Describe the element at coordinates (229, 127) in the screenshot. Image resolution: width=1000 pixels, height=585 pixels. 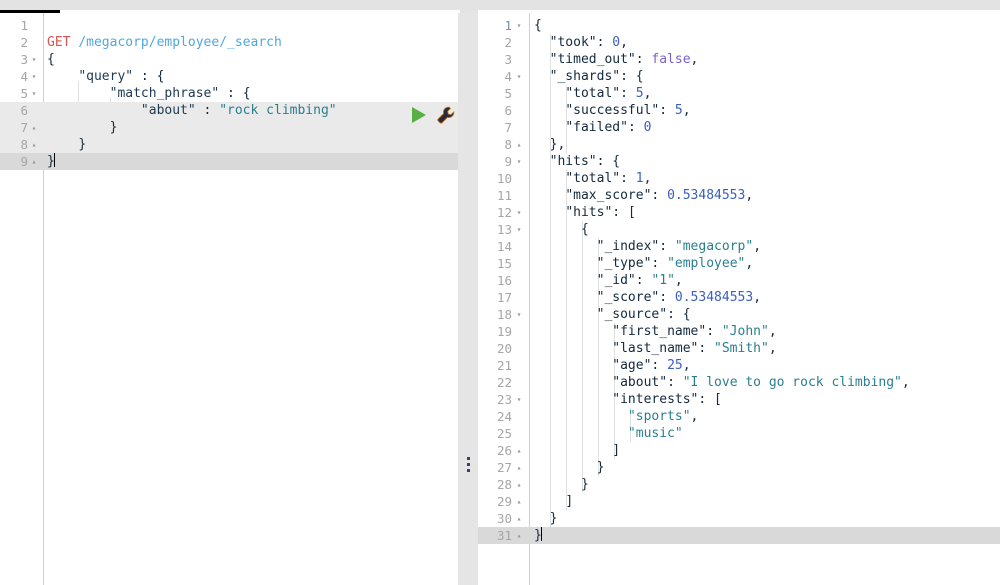
I see `editor-line: 7 ▴ }` at that location.